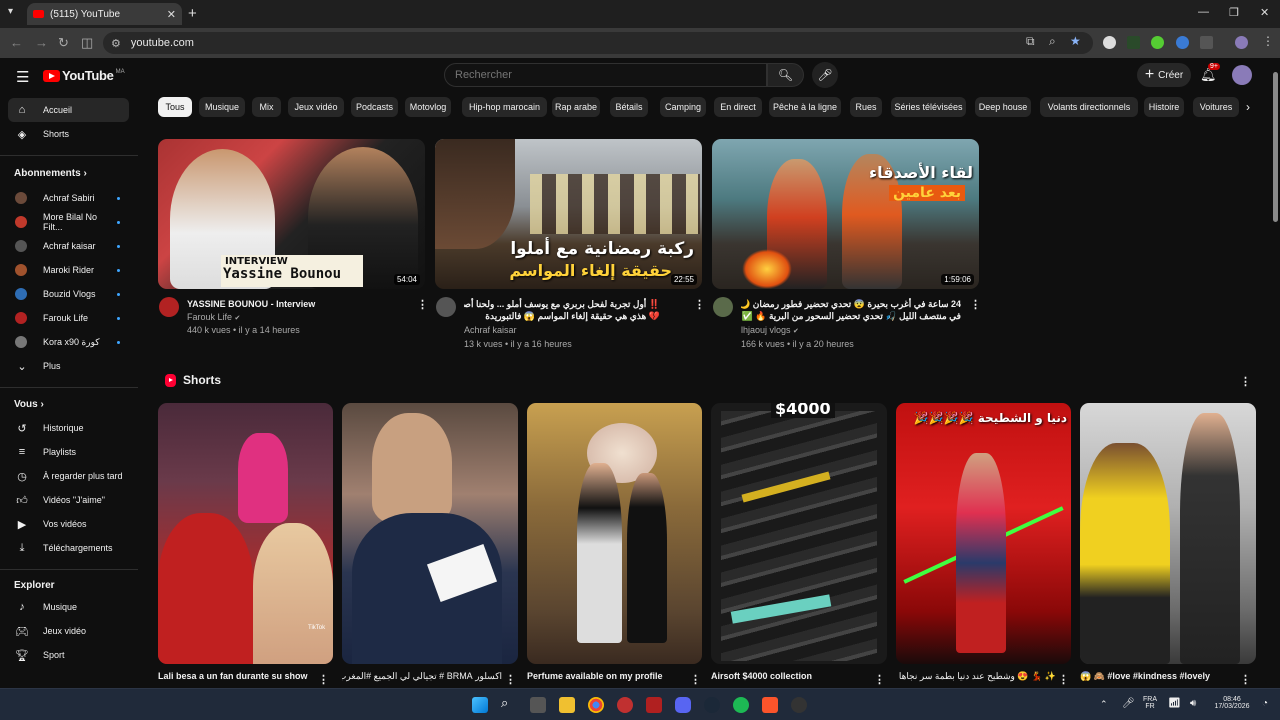 This screenshot has height=720, width=1280. I want to click on chip-camping: Camping, so click(683, 107).